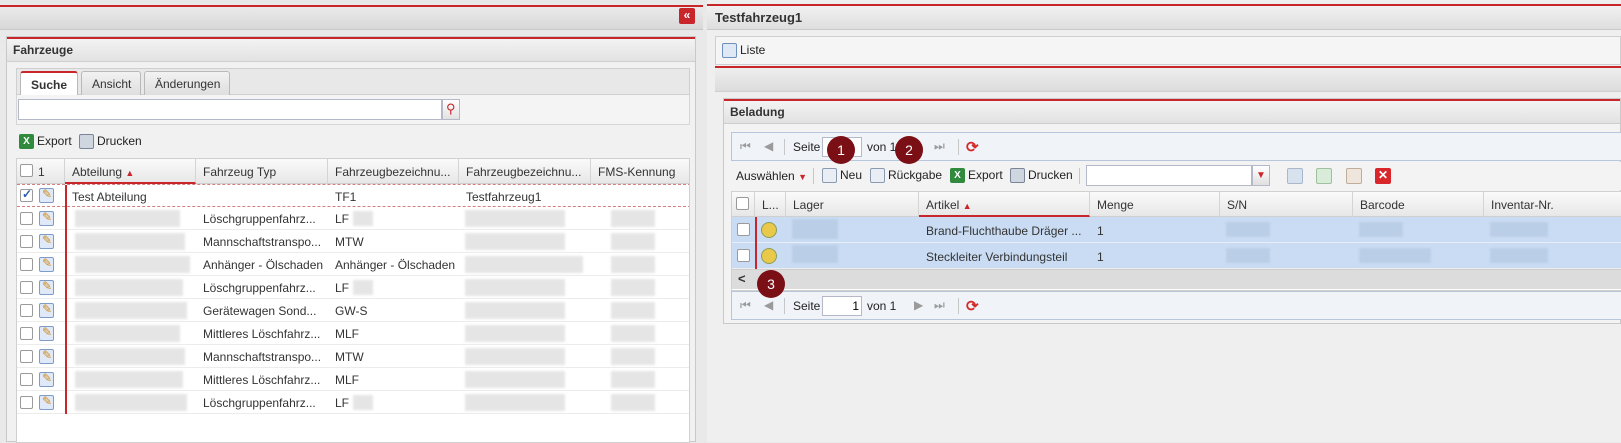  Describe the element at coordinates (918, 305) in the screenshot. I see `next-page-icon: ▶` at that location.